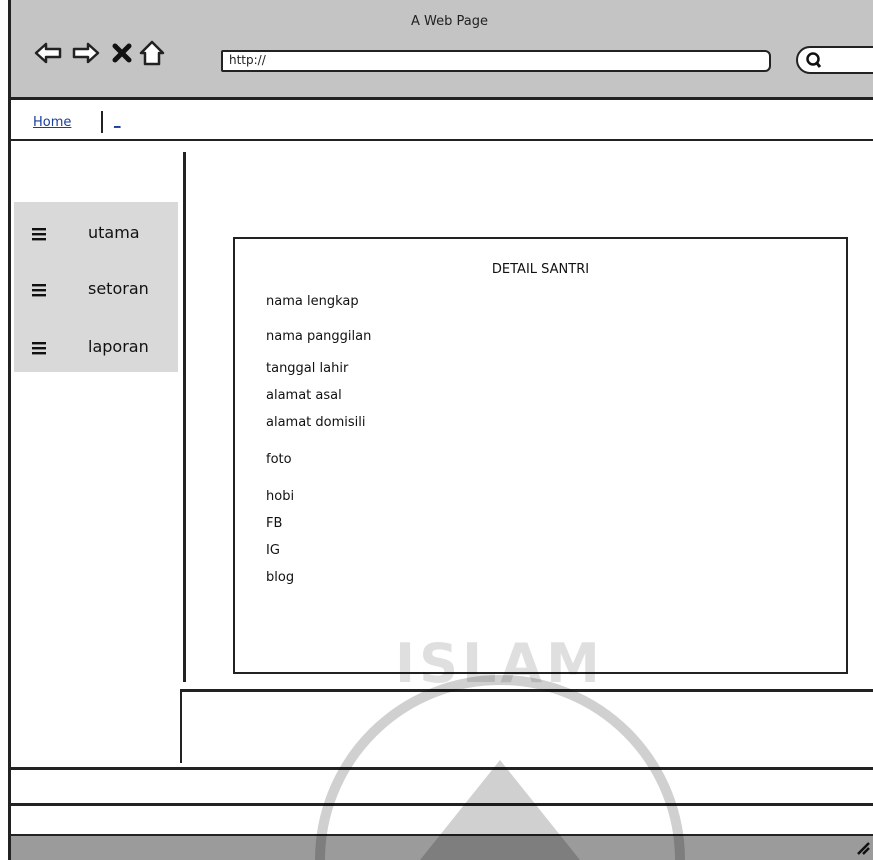 This screenshot has width=873, height=860. What do you see at coordinates (117, 121) in the screenshot?
I see `breadcrumb-current-link: _` at bounding box center [117, 121].